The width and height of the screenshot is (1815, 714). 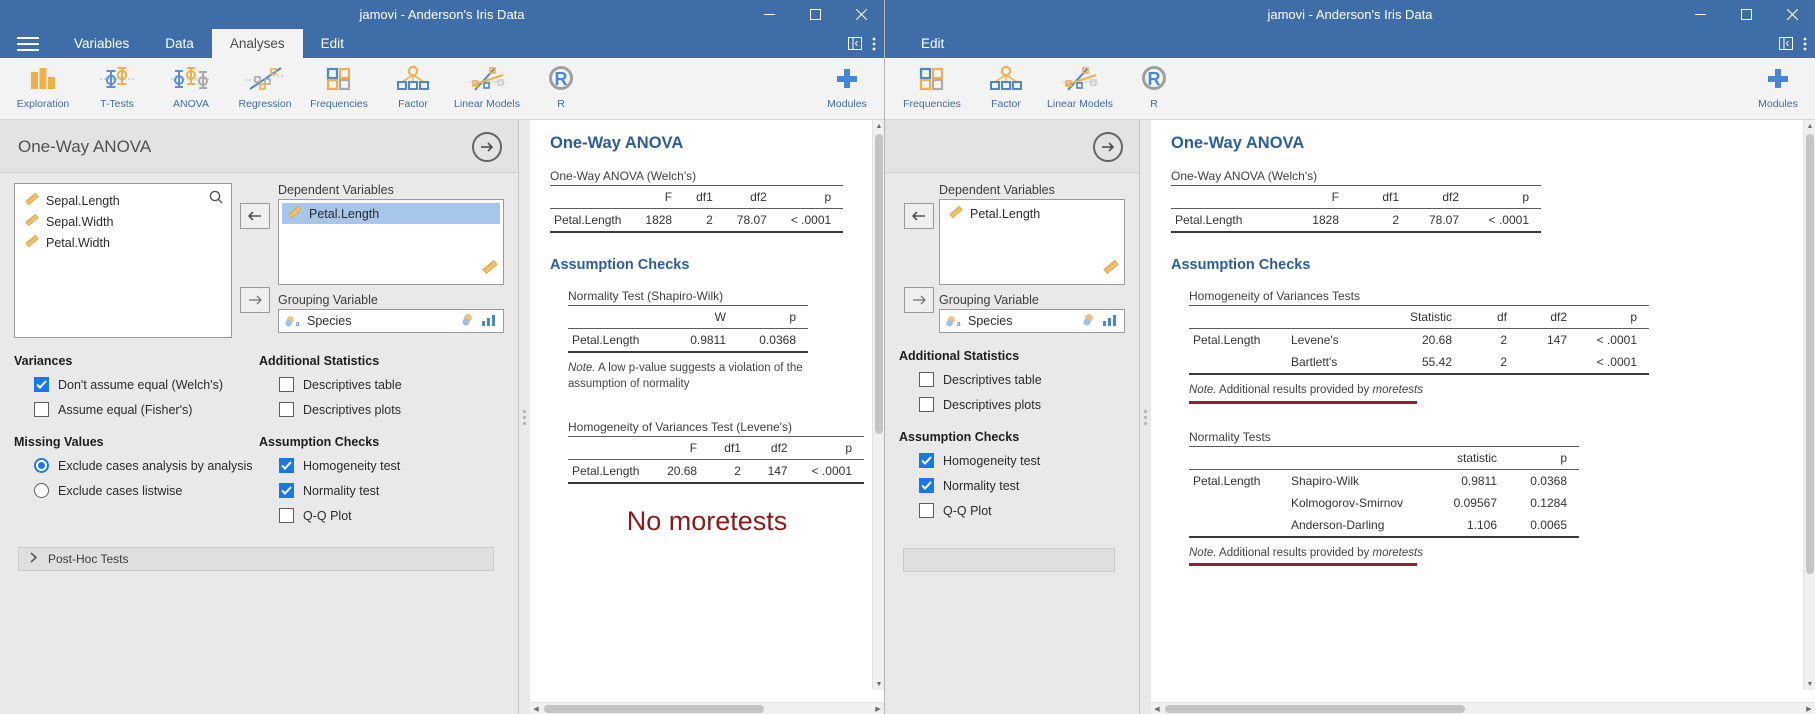 I want to click on list-item: Sepal.Length, so click(x=123, y=200).